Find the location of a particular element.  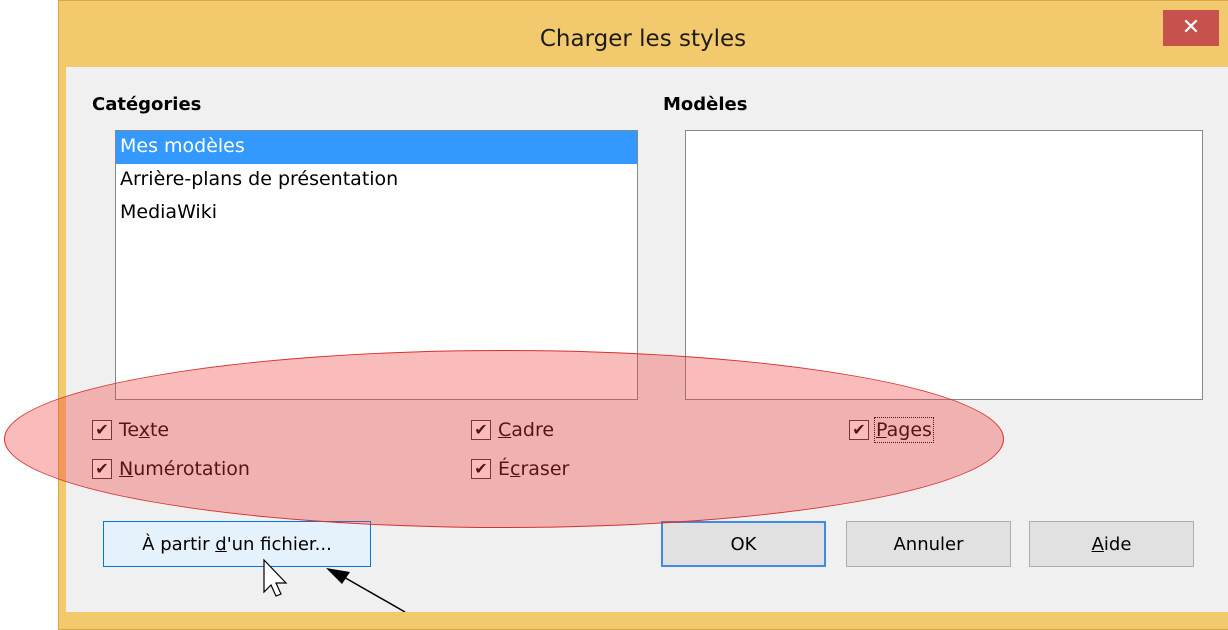

cancel-button: Annuler is located at coordinates (928, 544).